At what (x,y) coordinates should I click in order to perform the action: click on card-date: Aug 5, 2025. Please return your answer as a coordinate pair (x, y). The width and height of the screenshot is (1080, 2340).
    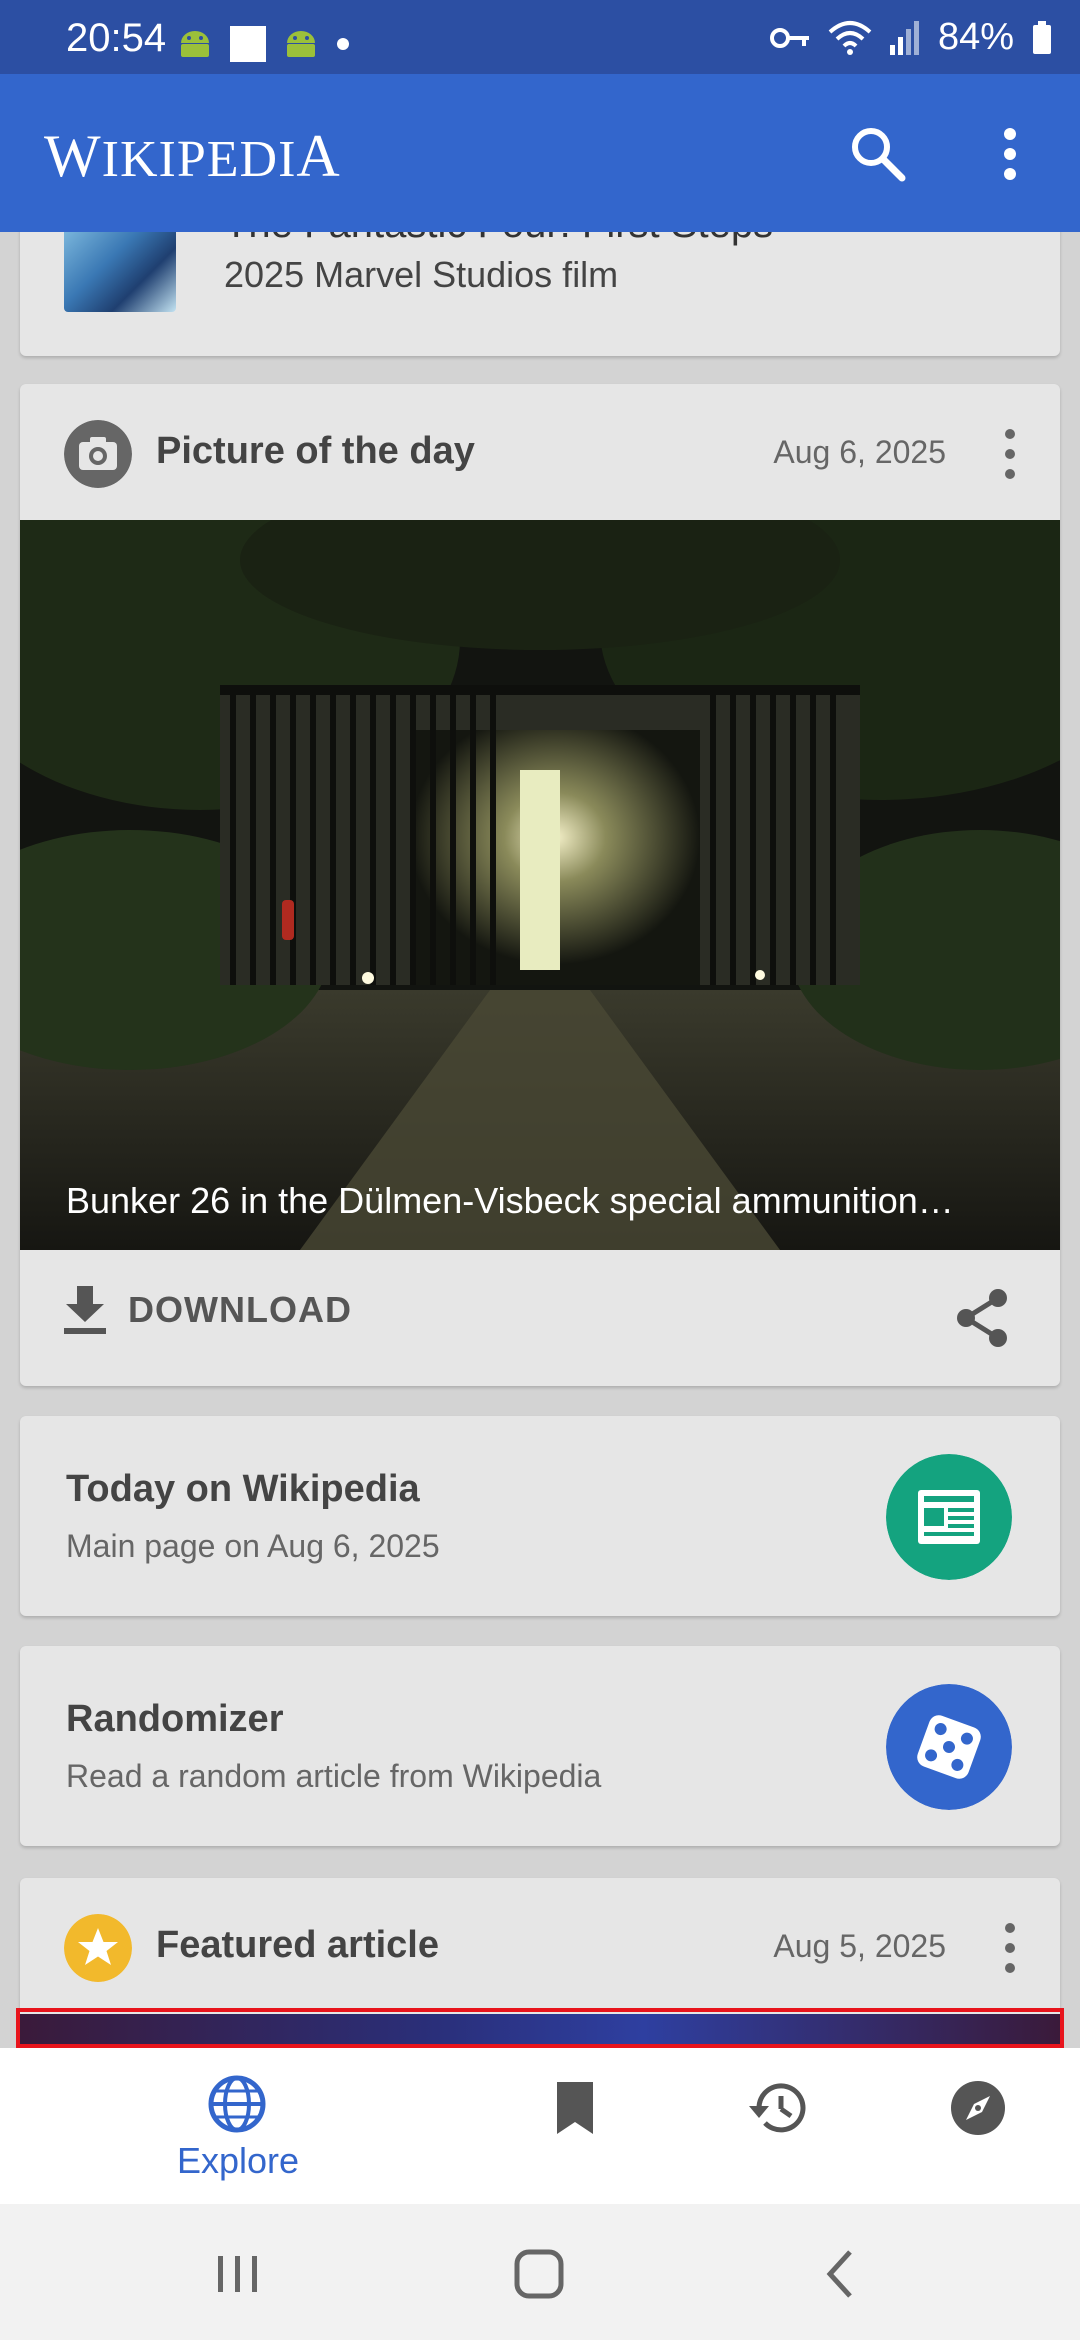
    Looking at the image, I should click on (859, 1946).